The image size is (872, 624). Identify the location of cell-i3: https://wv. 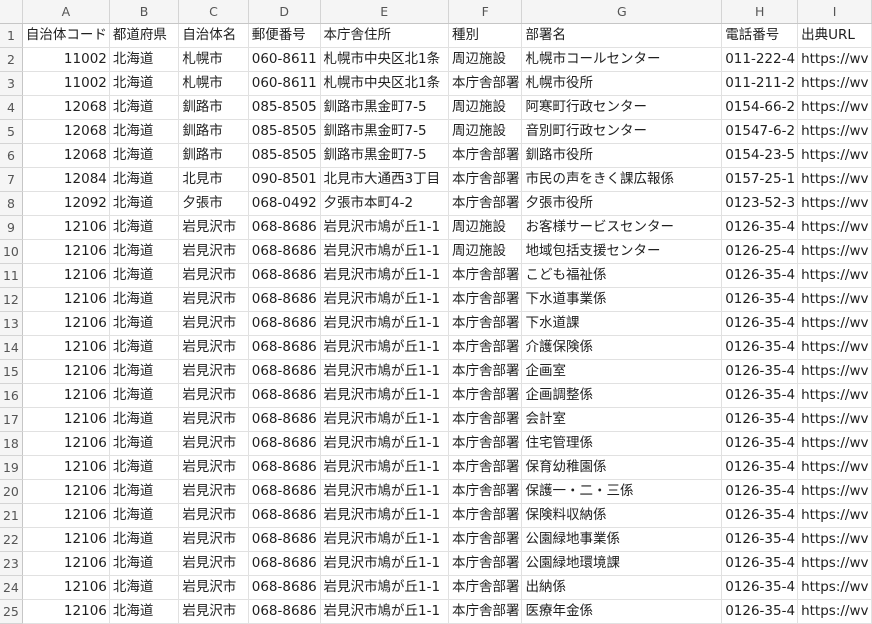
(834, 83).